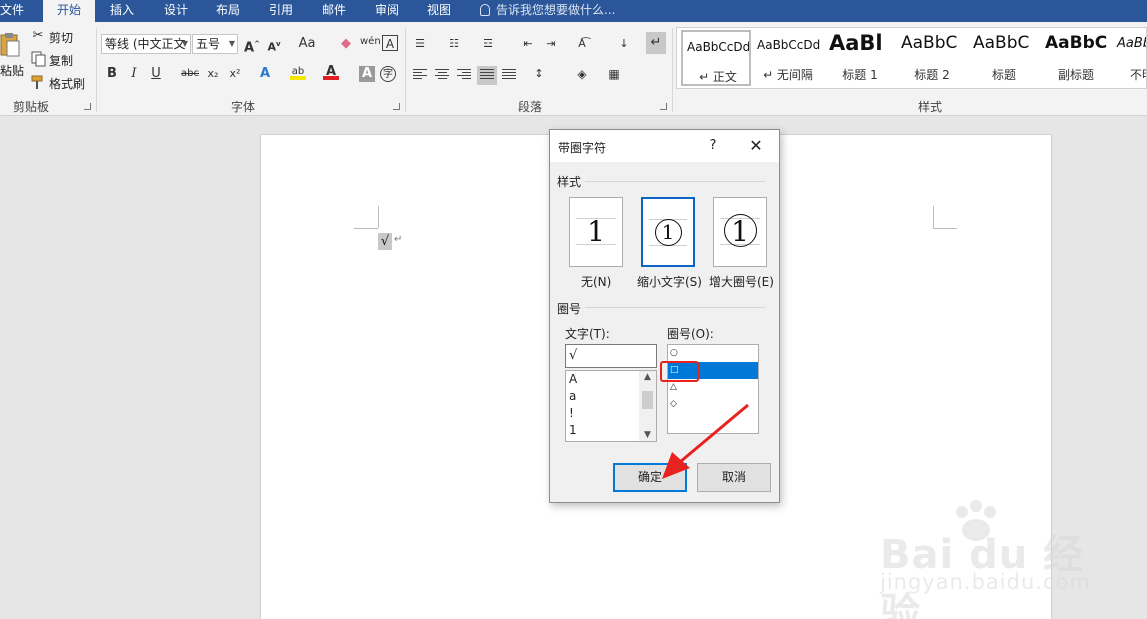  What do you see at coordinates (756, 146) in the screenshot?
I see `close-button: ✕` at bounding box center [756, 146].